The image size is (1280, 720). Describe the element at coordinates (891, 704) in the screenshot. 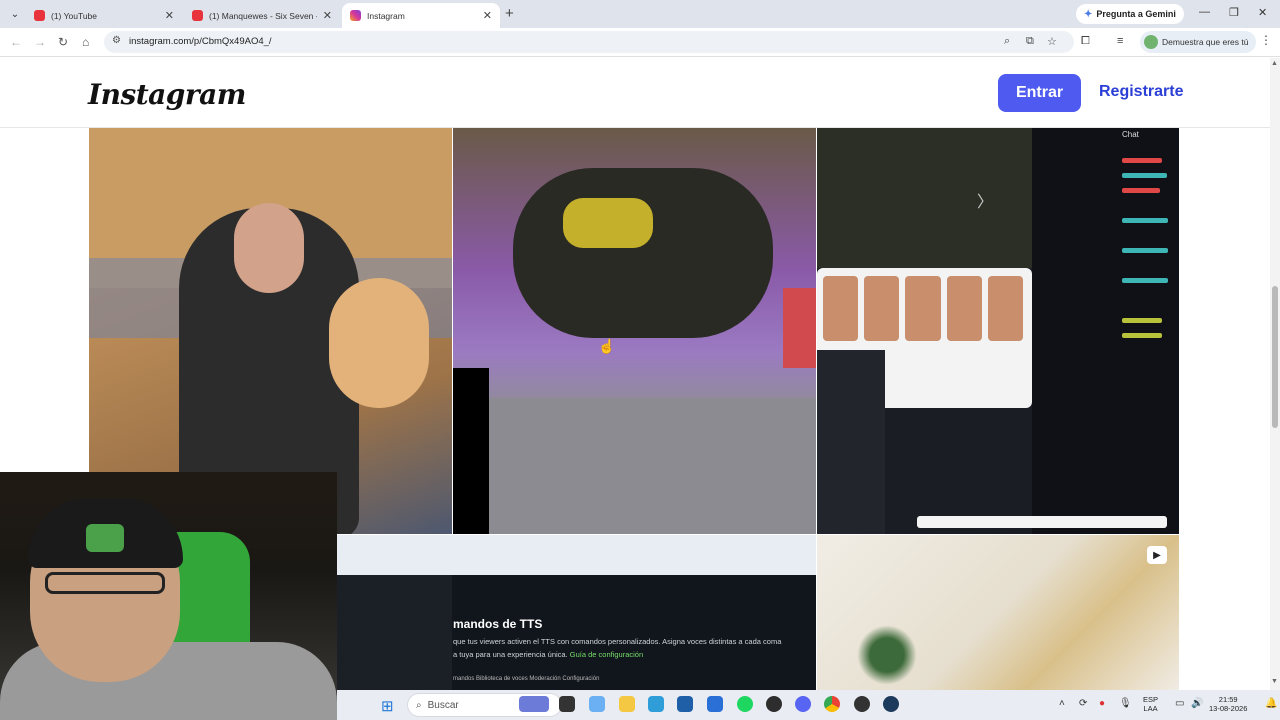

I see `steam-icon` at that location.